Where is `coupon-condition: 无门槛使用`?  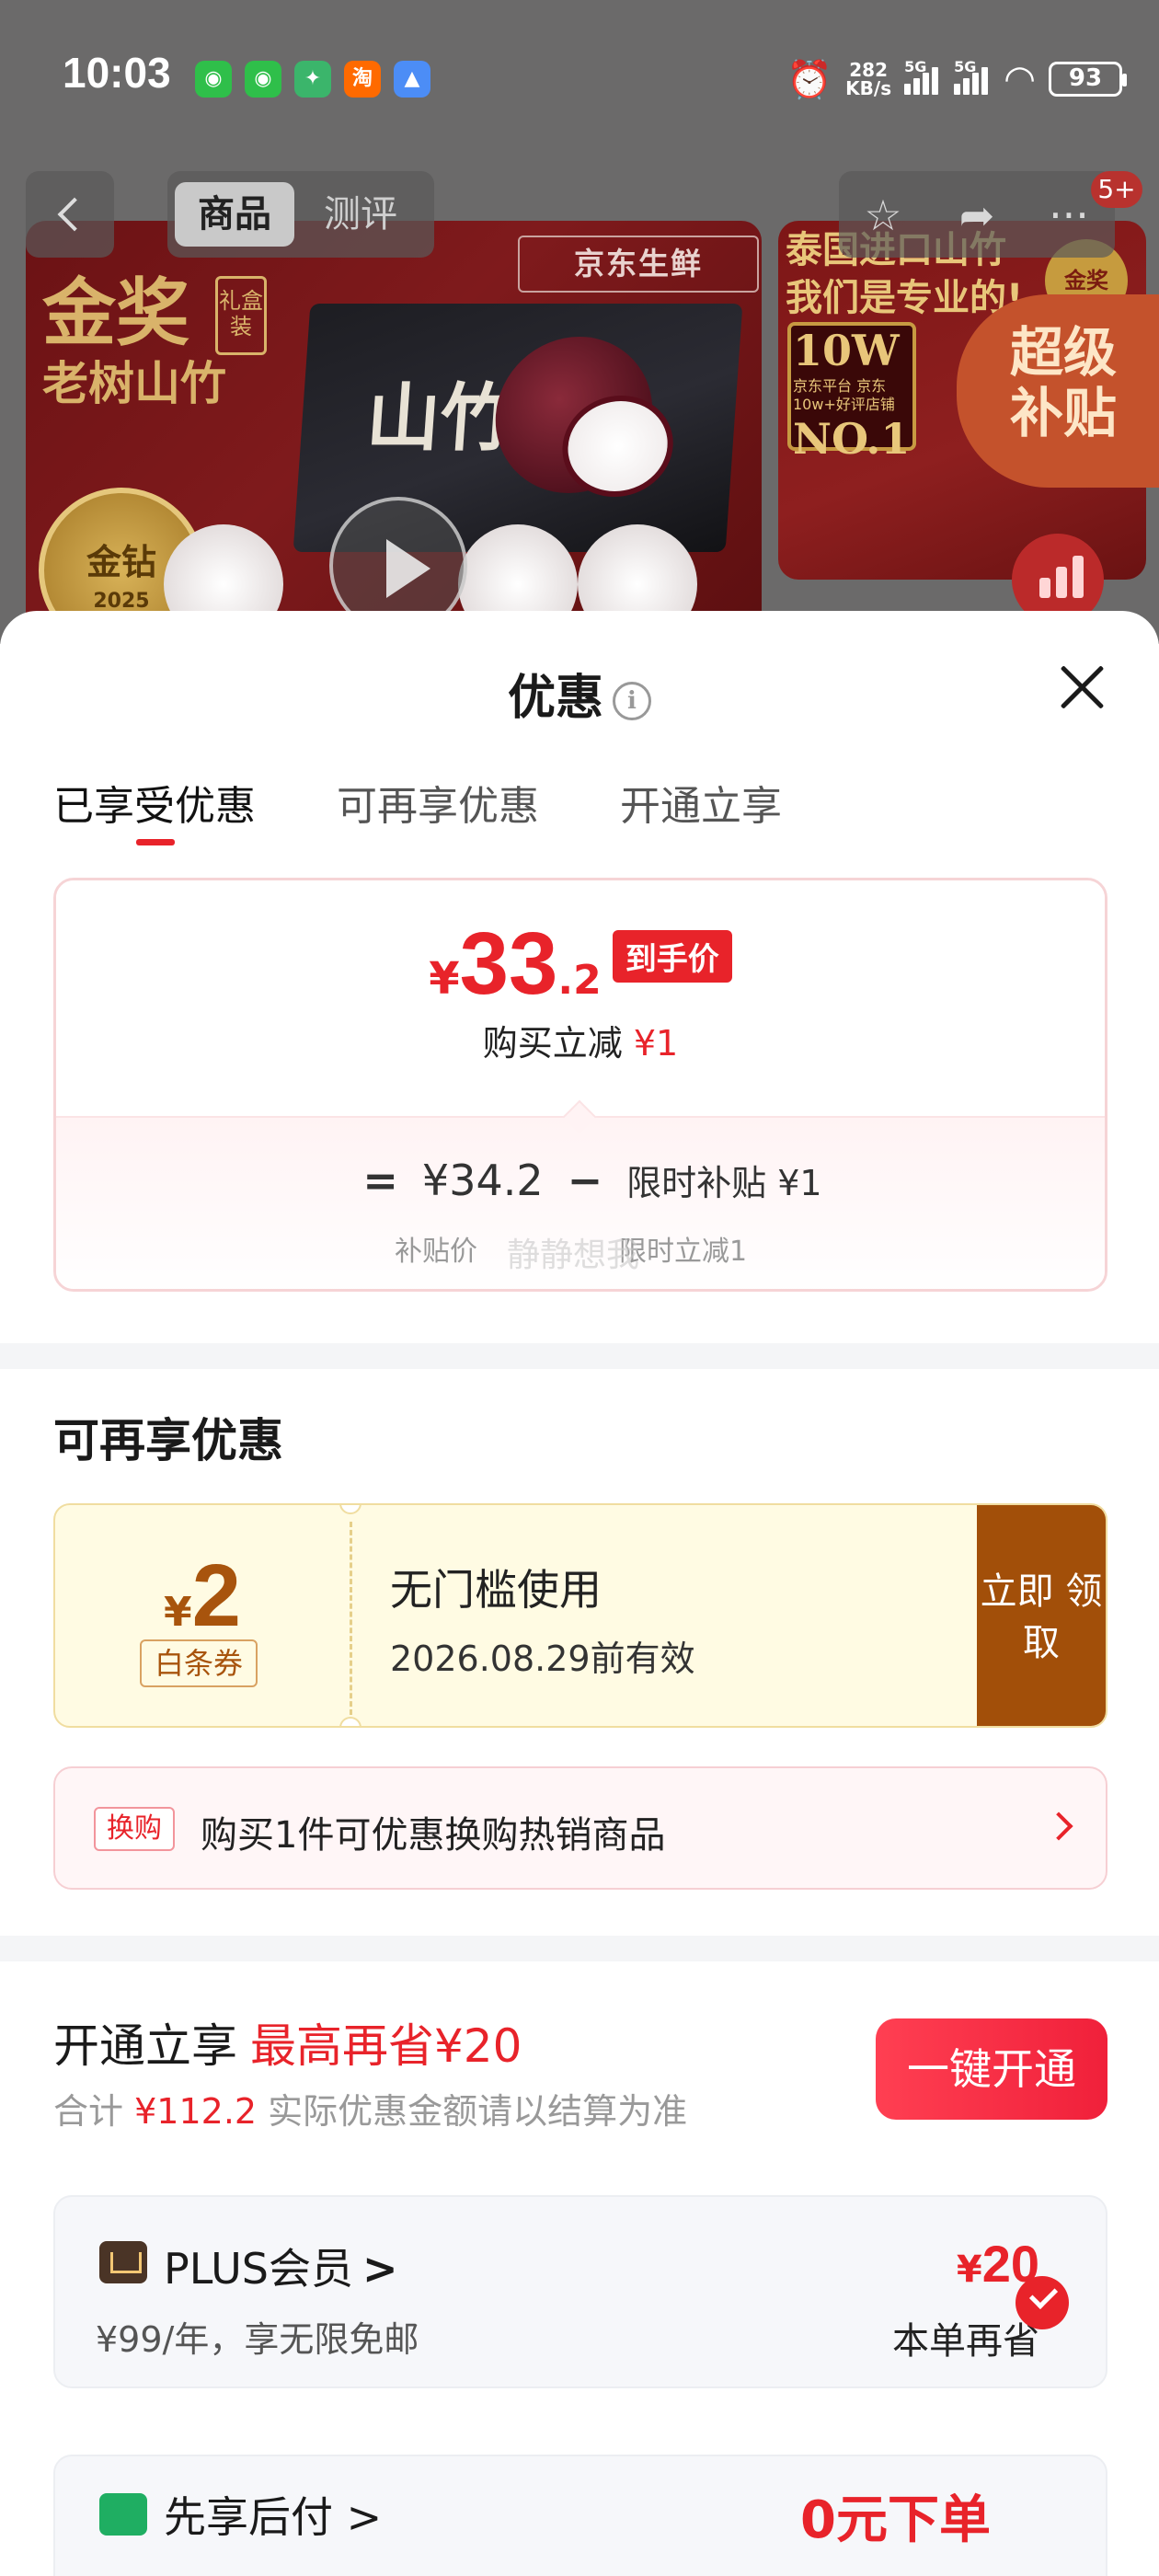 coupon-condition: 无门槛使用 is located at coordinates (496, 1590).